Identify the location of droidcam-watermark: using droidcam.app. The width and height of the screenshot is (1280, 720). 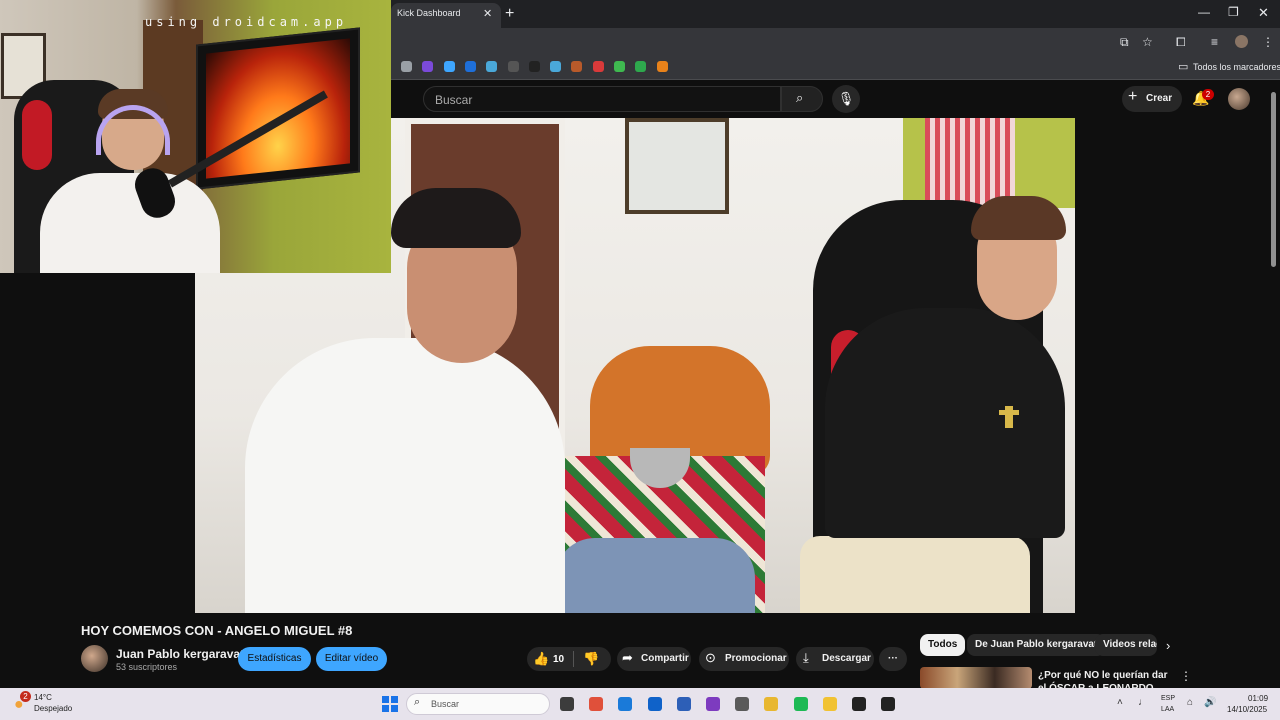
(246, 22).